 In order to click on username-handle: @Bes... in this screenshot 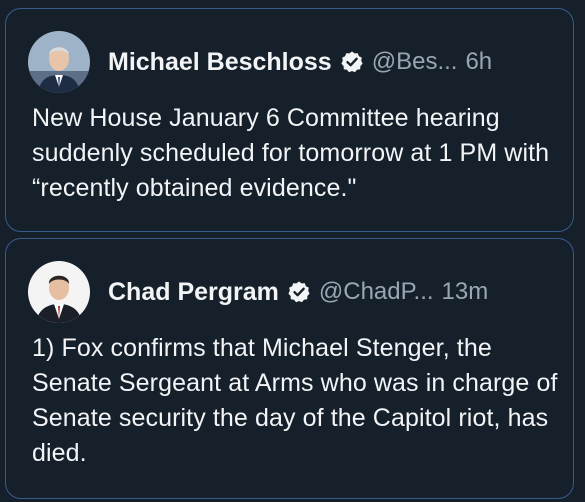, I will do `click(415, 62)`.